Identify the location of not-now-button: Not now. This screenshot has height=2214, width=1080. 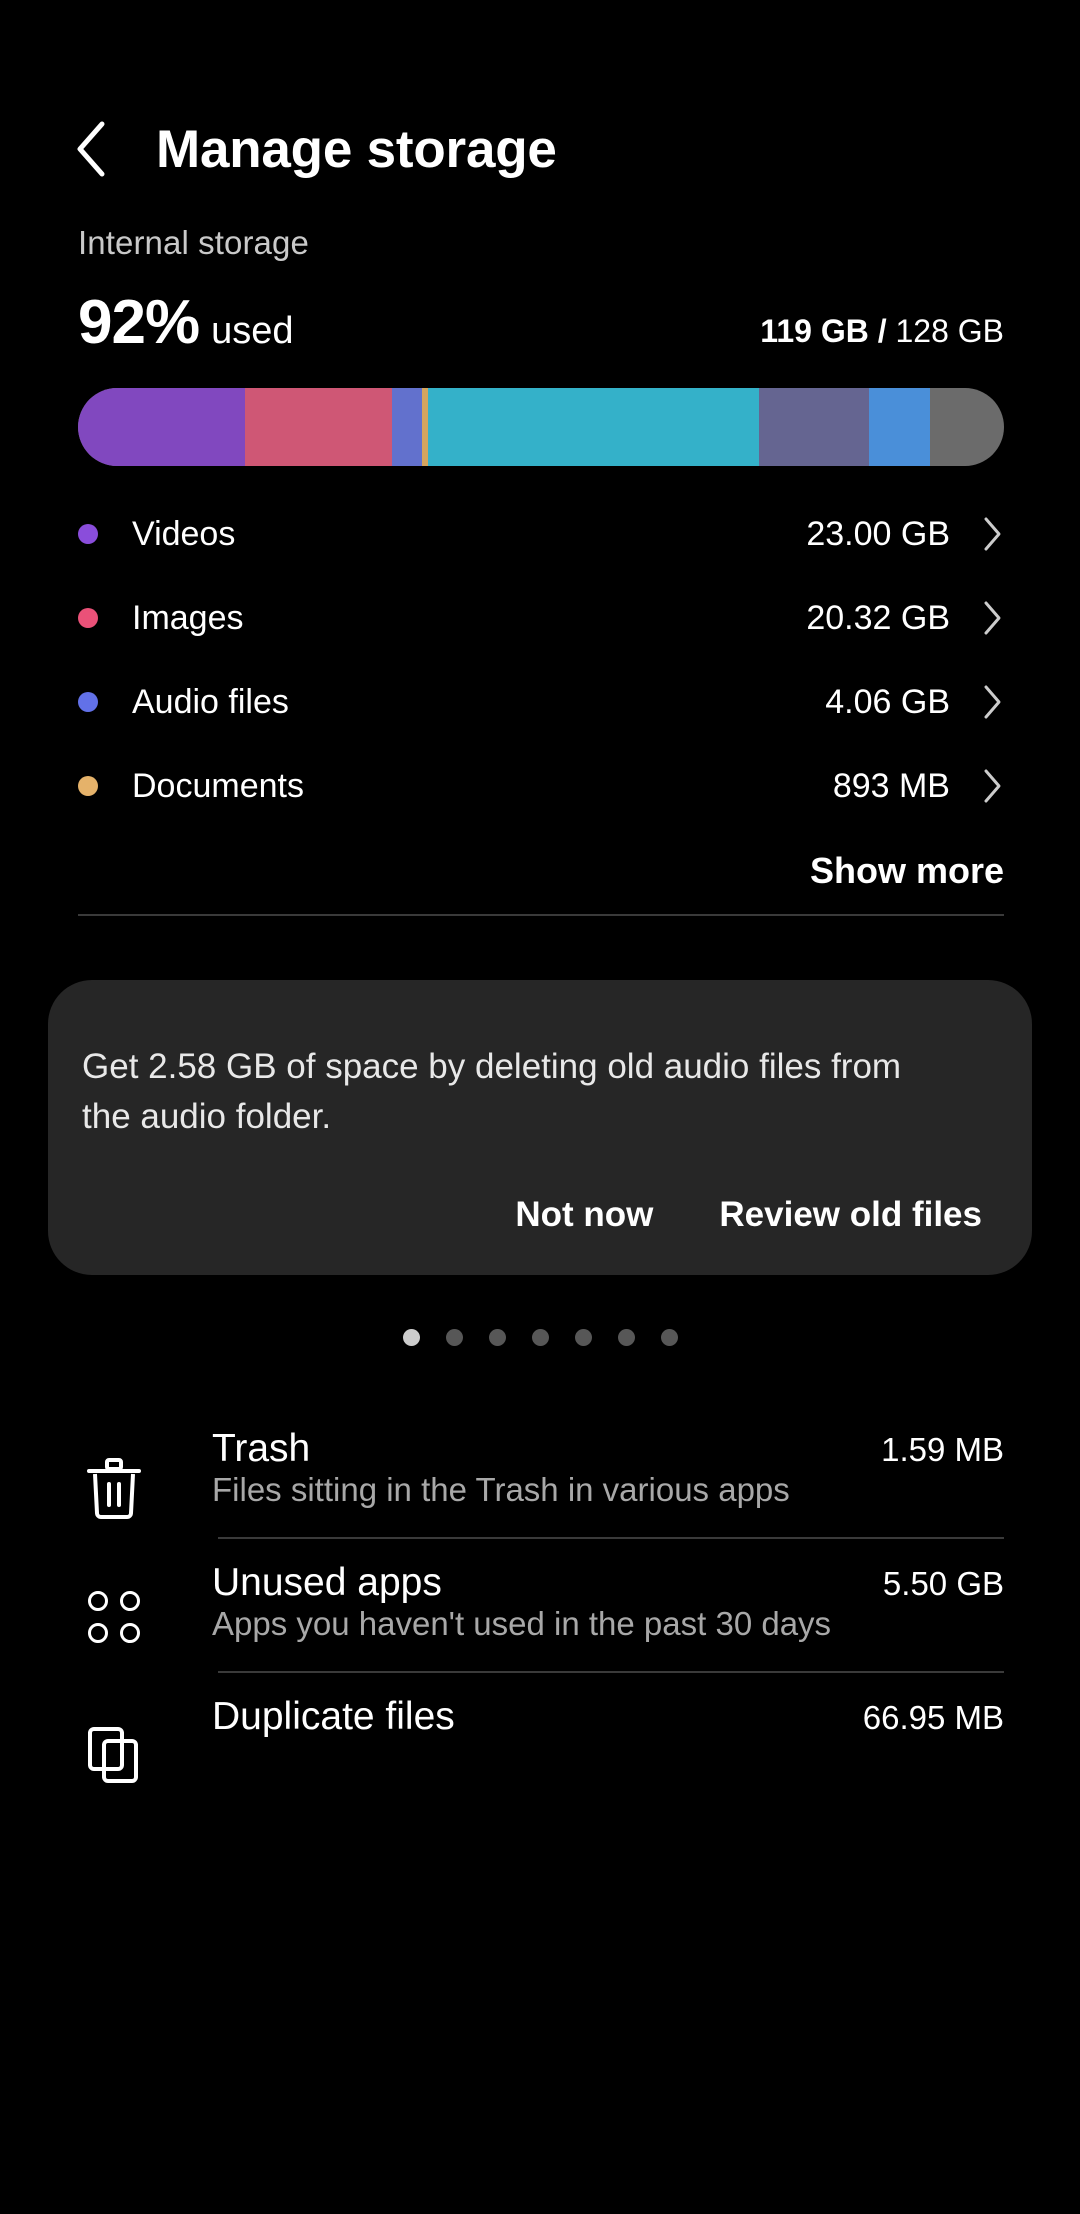
(584, 1215).